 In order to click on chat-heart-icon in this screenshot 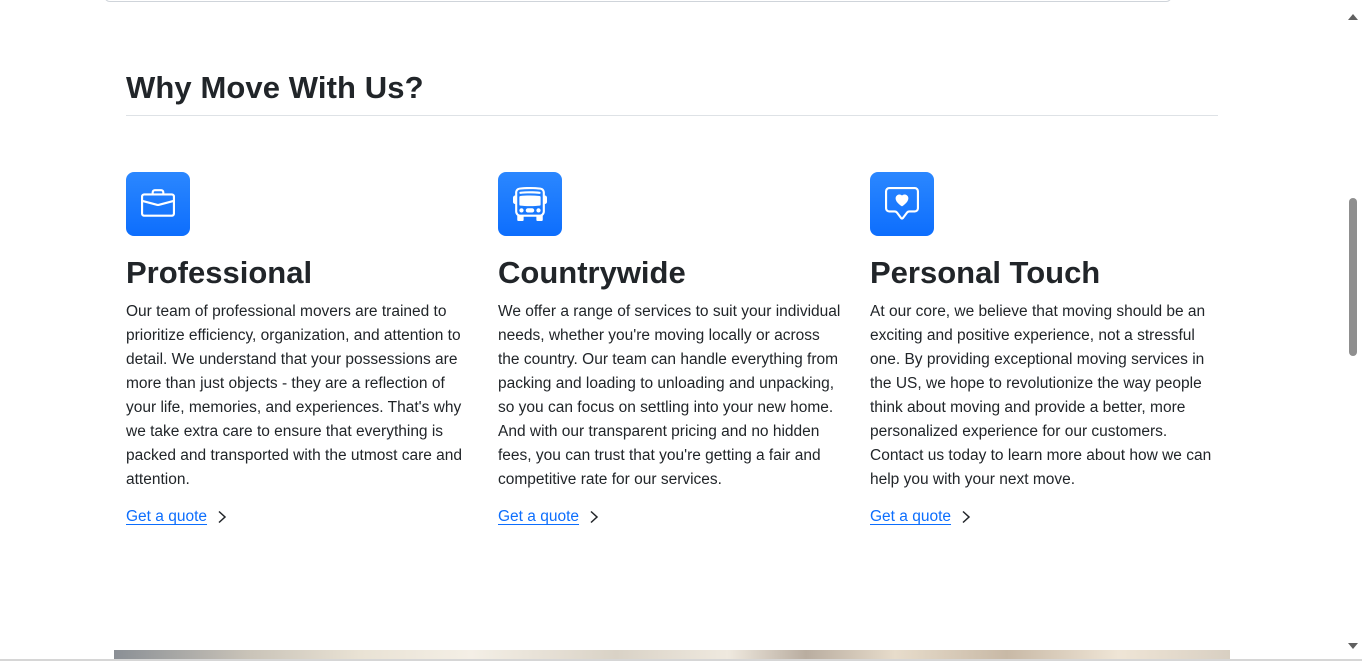, I will do `click(902, 204)`.